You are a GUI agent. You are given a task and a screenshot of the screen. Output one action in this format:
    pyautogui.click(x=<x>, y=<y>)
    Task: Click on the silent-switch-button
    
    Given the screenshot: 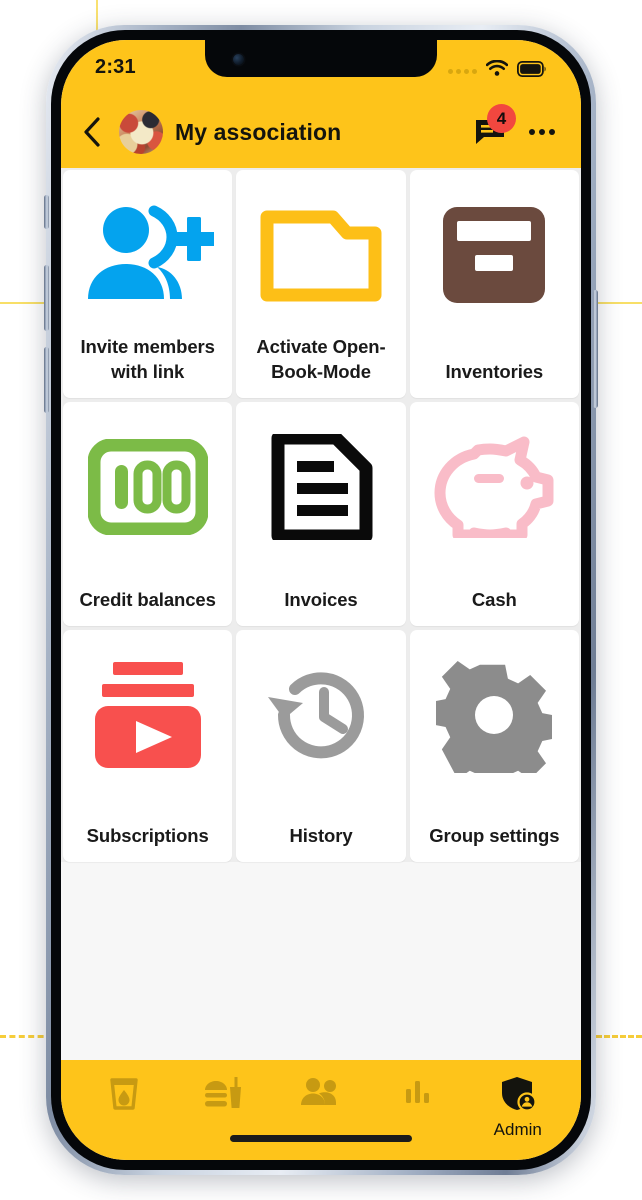 What is the action you would take?
    pyautogui.click(x=46, y=212)
    